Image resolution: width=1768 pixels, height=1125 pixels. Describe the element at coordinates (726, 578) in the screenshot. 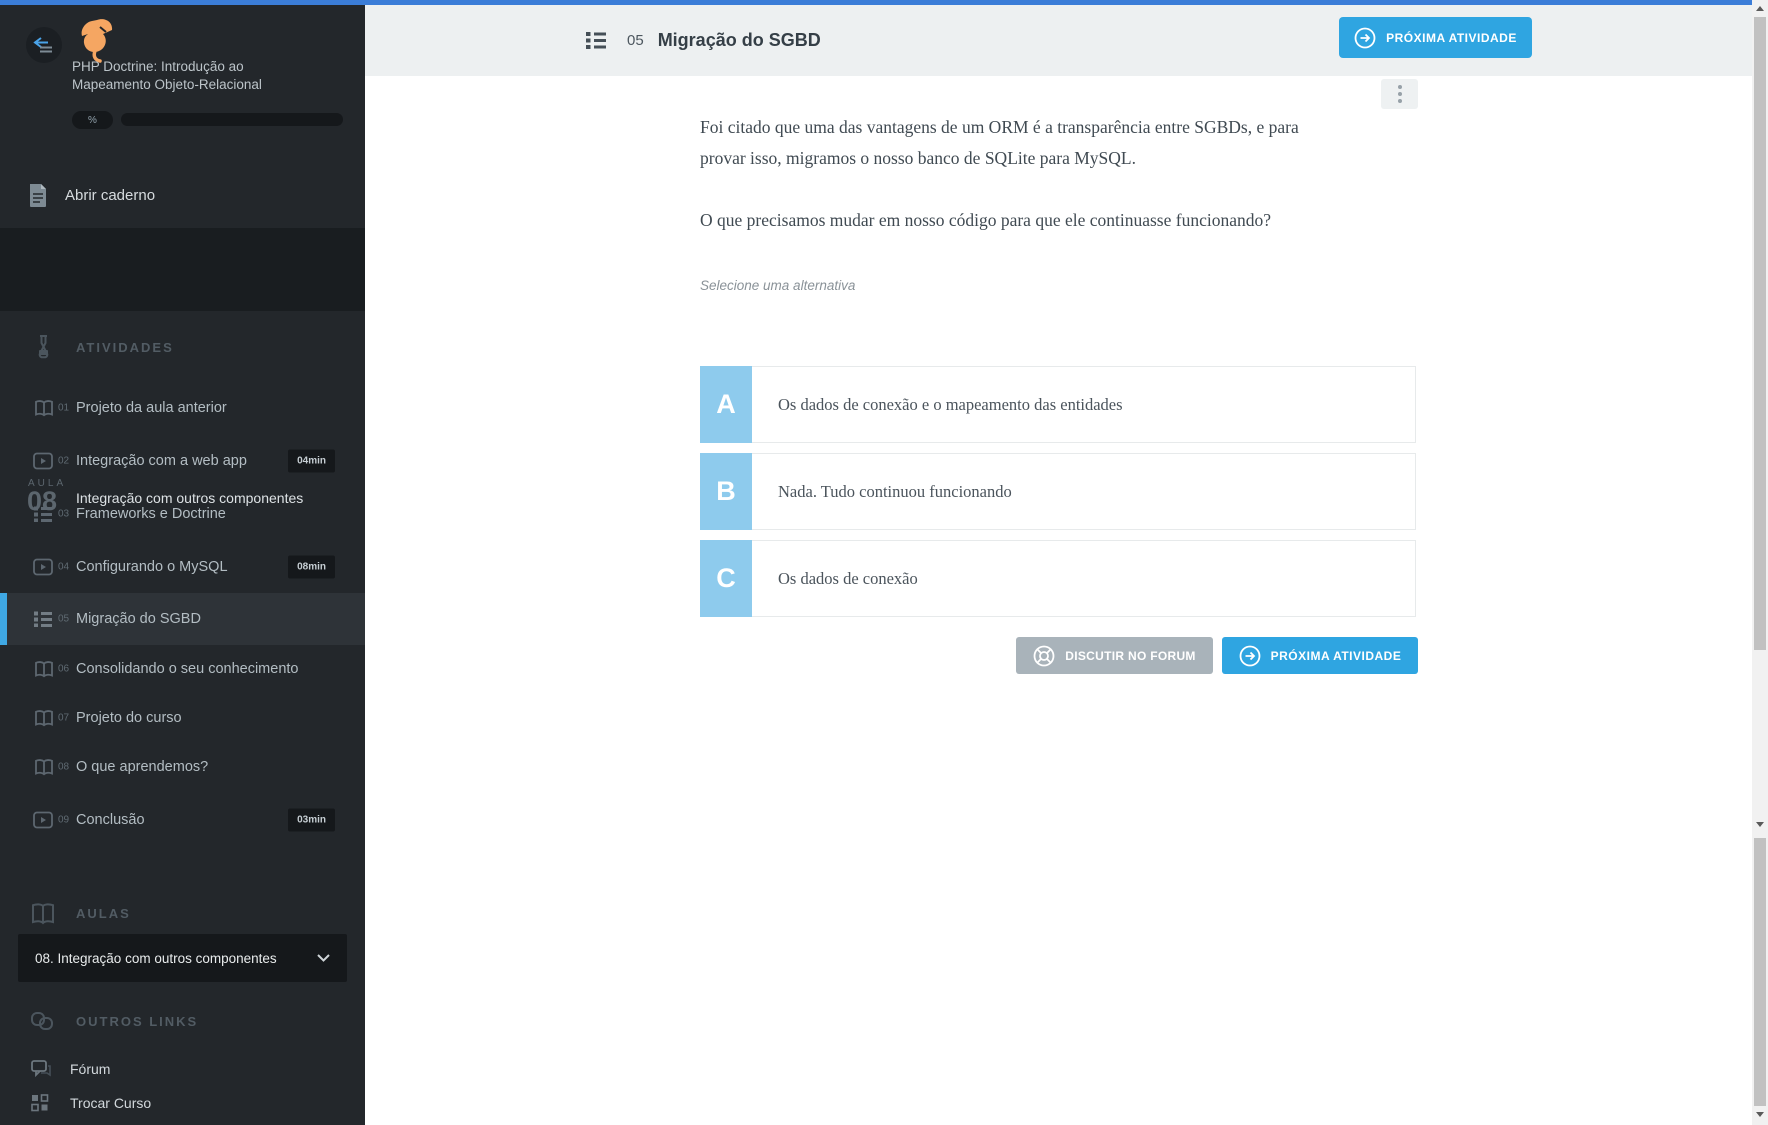

I see `option-letter-badge: C` at that location.